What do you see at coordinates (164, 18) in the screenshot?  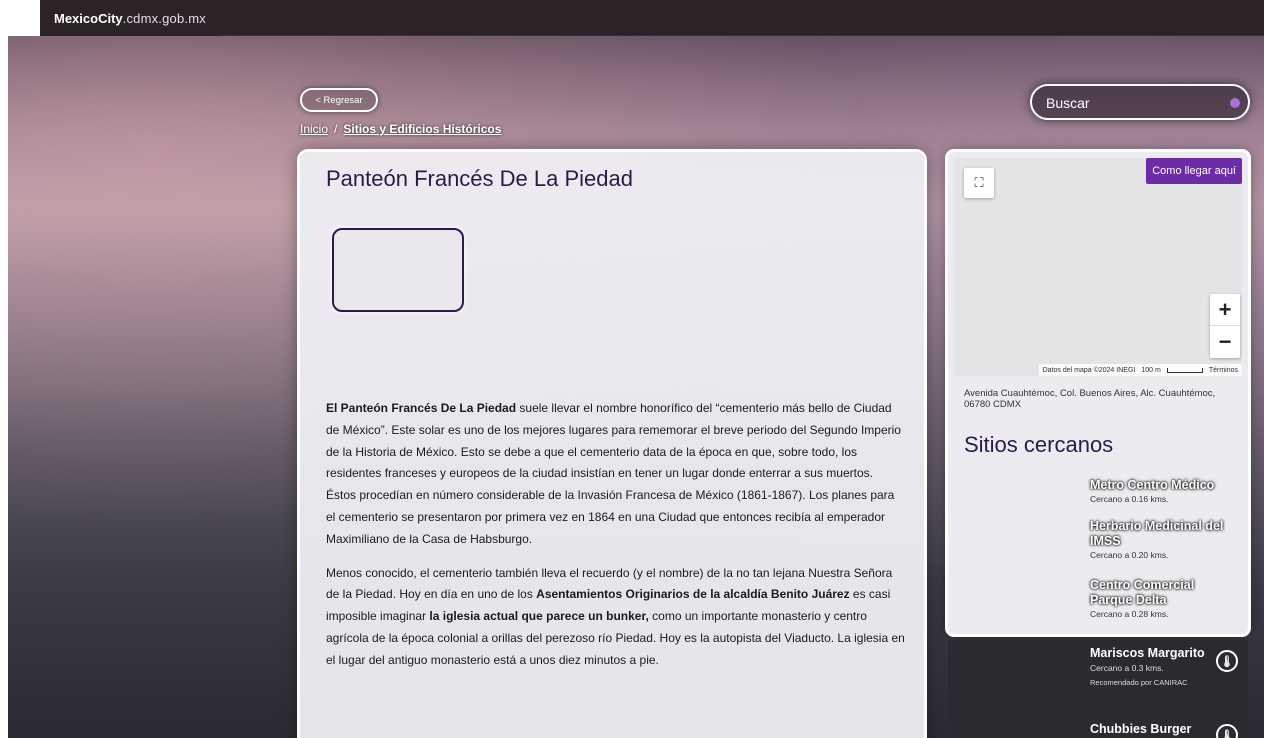 I see `logo-sub: .cdmx.gob.mx` at bounding box center [164, 18].